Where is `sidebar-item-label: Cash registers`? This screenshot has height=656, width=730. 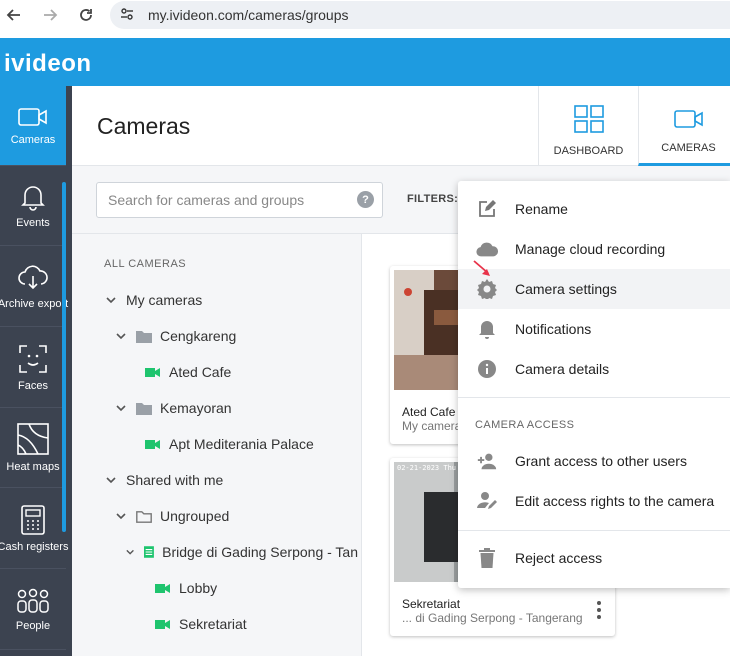 sidebar-item-label: Cash registers is located at coordinates (34, 546).